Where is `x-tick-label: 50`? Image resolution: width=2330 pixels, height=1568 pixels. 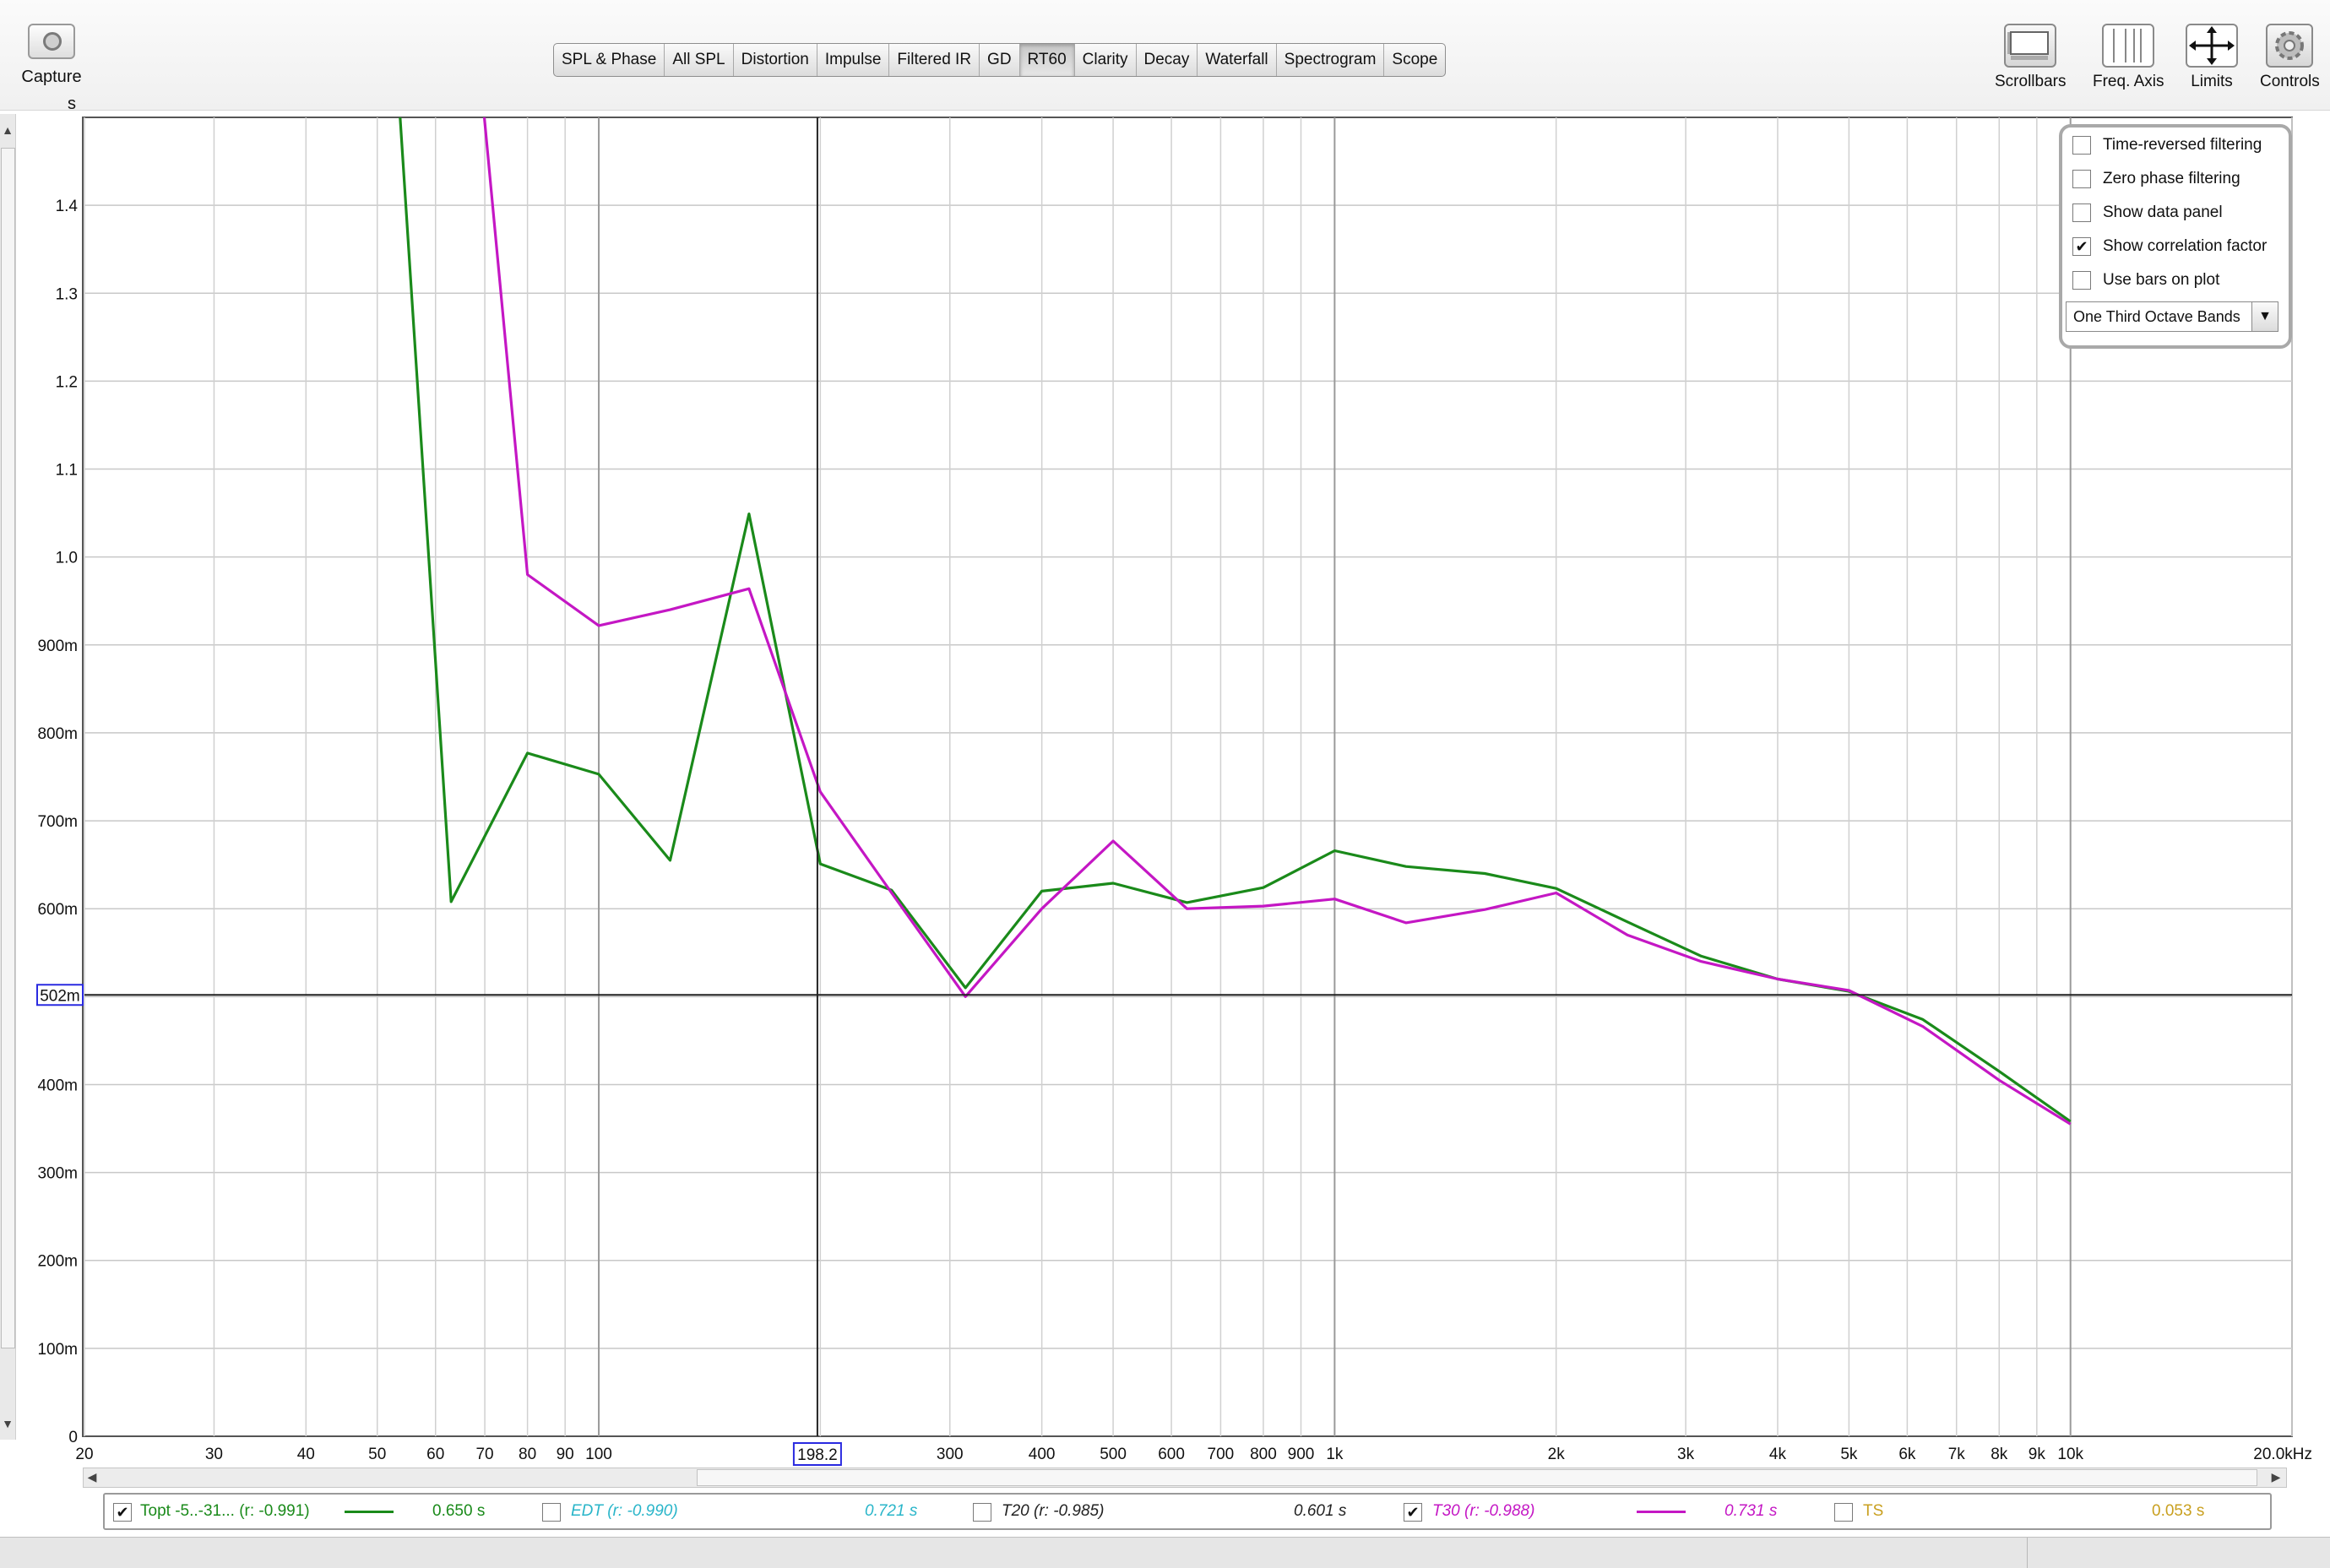
x-tick-label: 50 is located at coordinates (377, 1454).